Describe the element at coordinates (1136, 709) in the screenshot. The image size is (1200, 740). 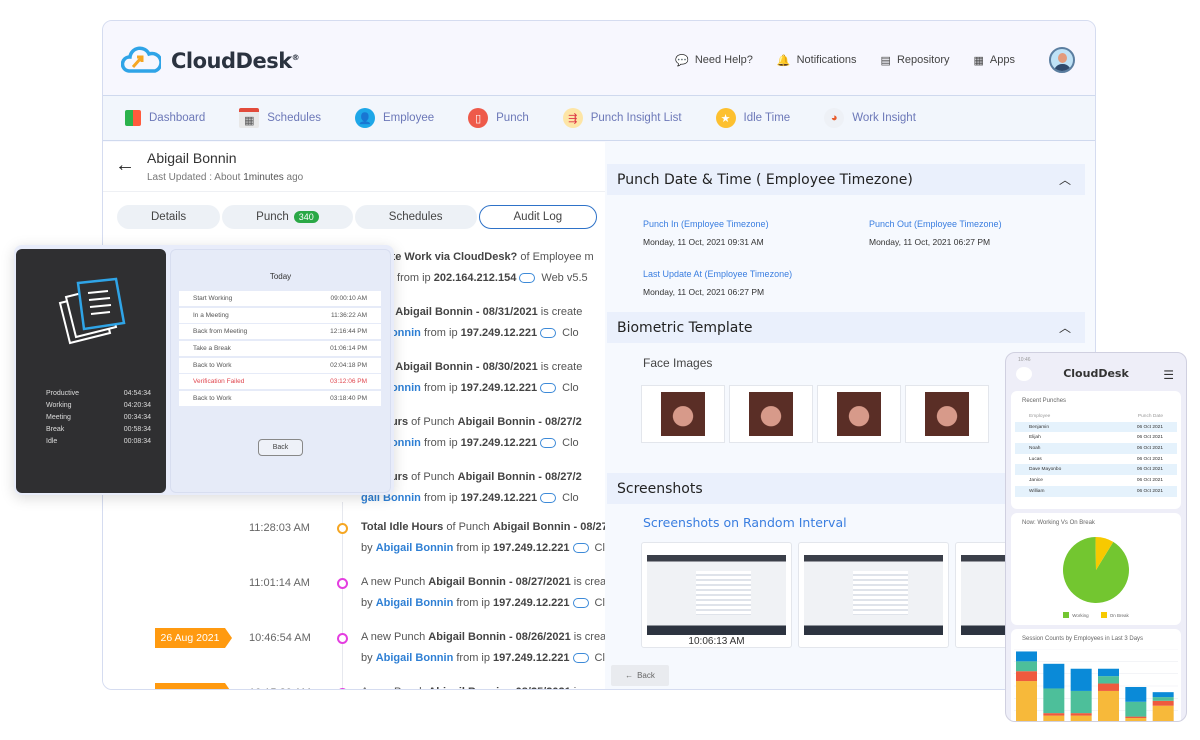
I see `bar-segment-s3-e5` at that location.